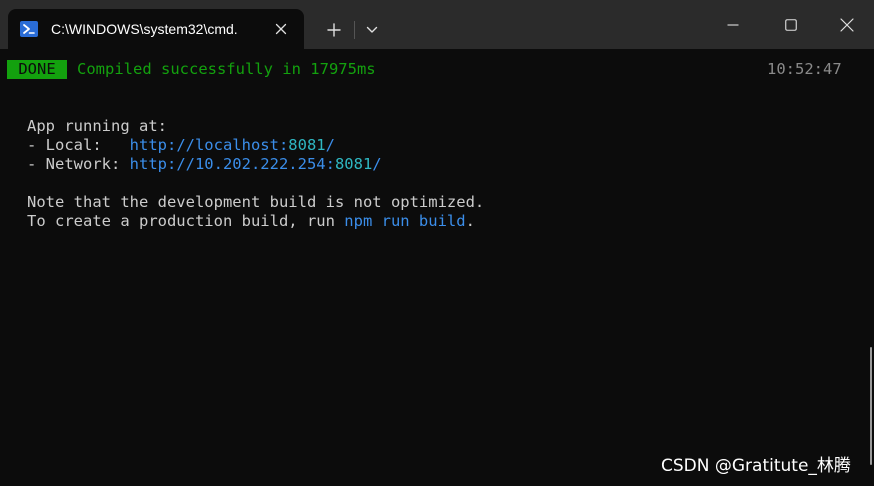  Describe the element at coordinates (78, 145) in the screenshot. I see `local-label: - Local:` at that location.